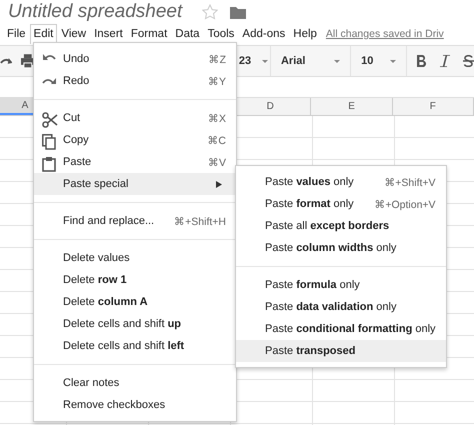 This screenshot has width=474, height=425. Describe the element at coordinates (96, 184) in the screenshot. I see `menu-item-label: Paste special` at that location.